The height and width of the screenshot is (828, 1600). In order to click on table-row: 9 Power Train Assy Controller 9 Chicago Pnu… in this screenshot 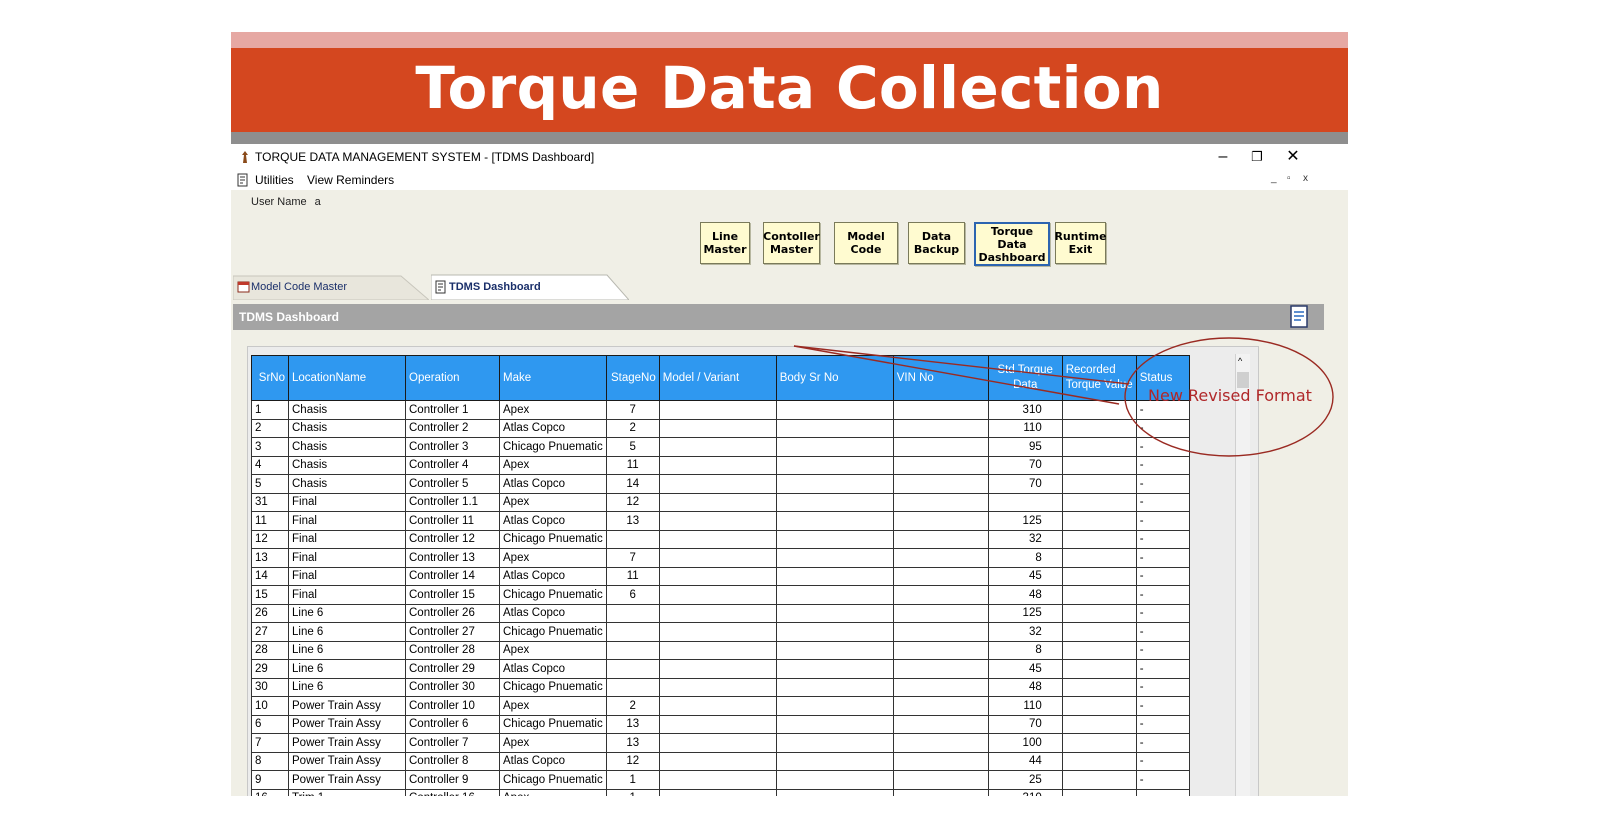, I will do `click(720, 780)`.